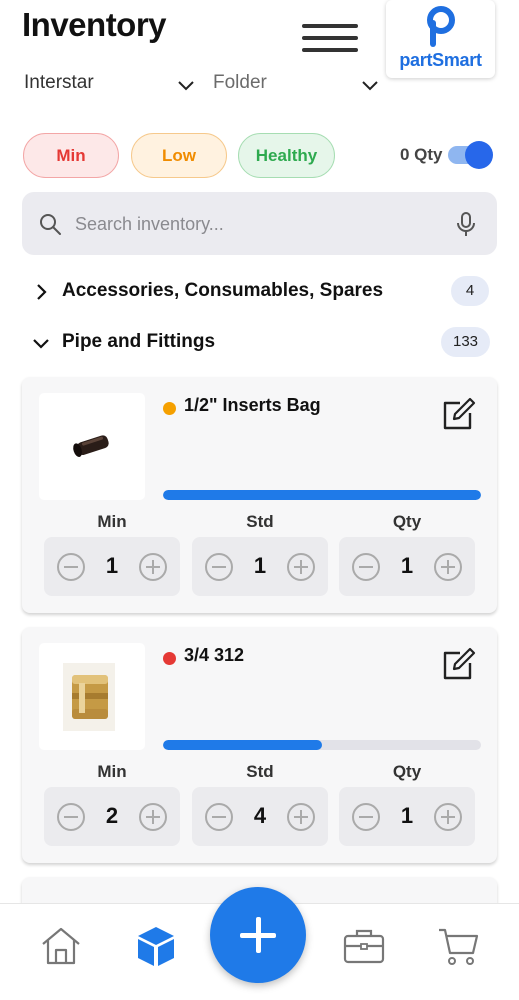 The width and height of the screenshot is (519, 1000). Describe the element at coordinates (364, 946) in the screenshot. I see `briefcase-icon` at that location.